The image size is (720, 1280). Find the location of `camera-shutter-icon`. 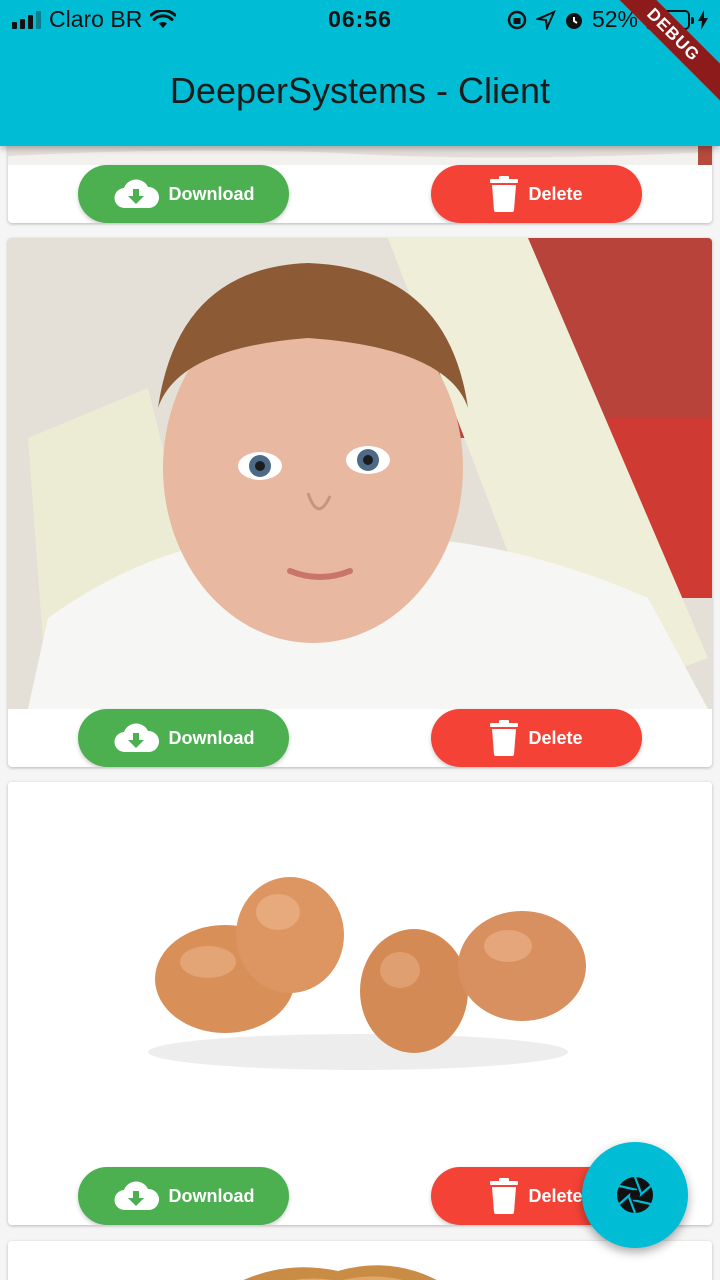

camera-shutter-icon is located at coordinates (635, 1195).